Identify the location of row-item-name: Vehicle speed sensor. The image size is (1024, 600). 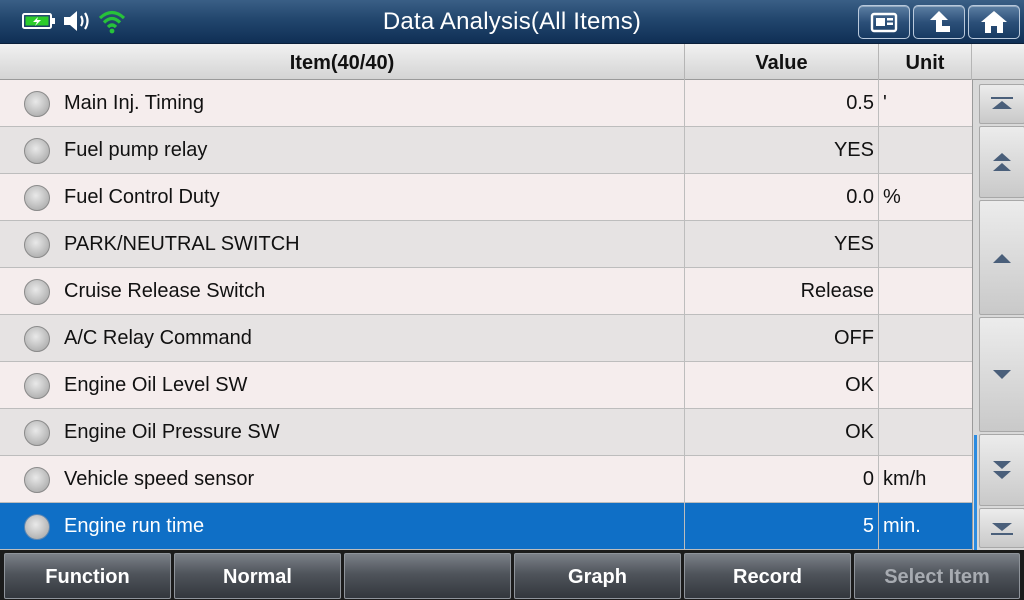
(159, 479).